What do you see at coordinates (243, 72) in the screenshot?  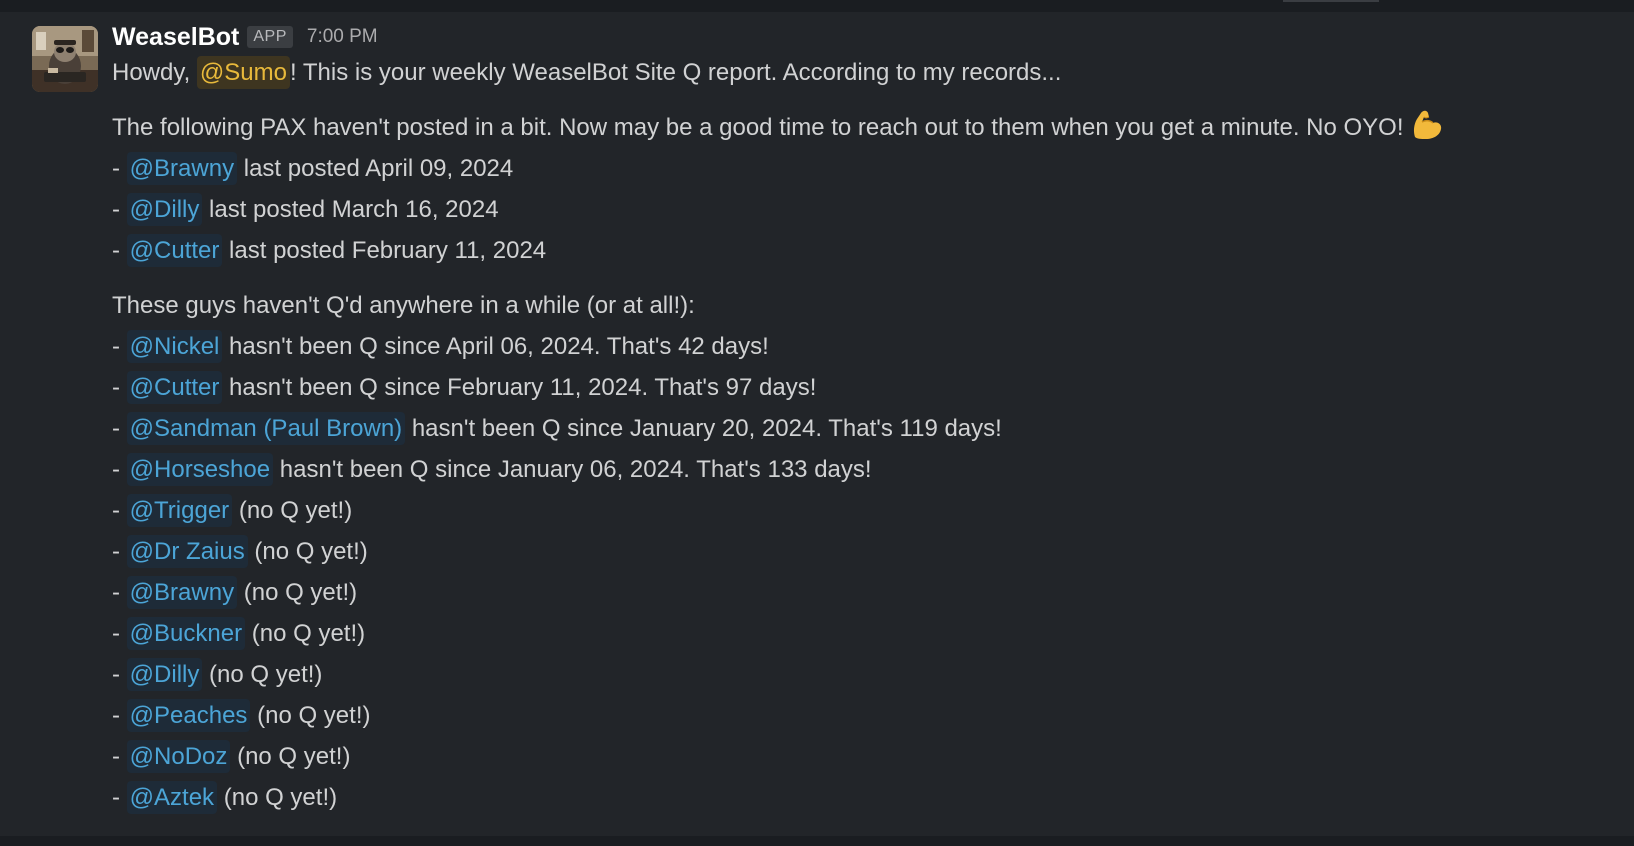 I see `user-mention-self: @Sumo` at bounding box center [243, 72].